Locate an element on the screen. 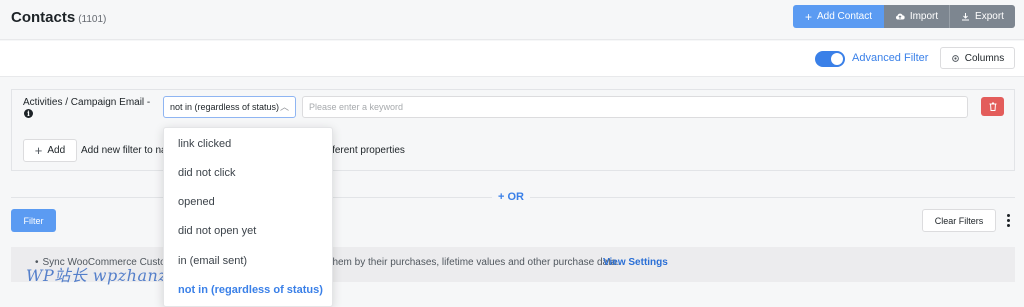 The height and width of the screenshot is (307, 1024). columns-button: Columns is located at coordinates (977, 58).